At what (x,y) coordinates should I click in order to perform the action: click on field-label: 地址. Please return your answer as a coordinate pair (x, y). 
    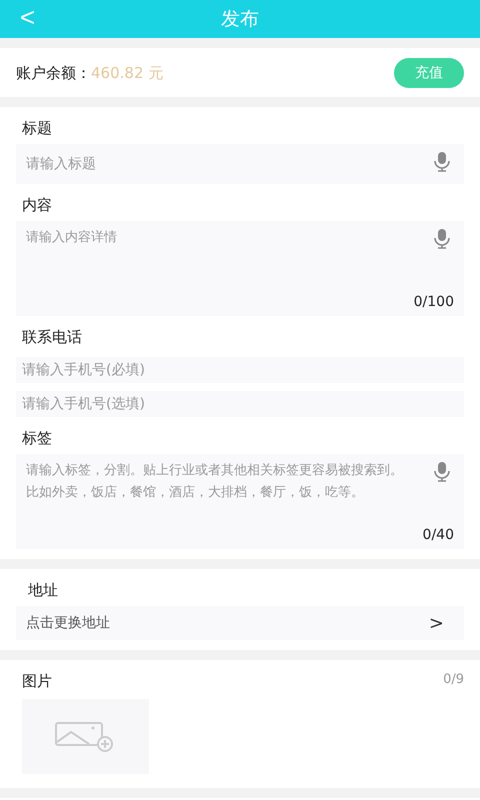
    Looking at the image, I should click on (43, 590).